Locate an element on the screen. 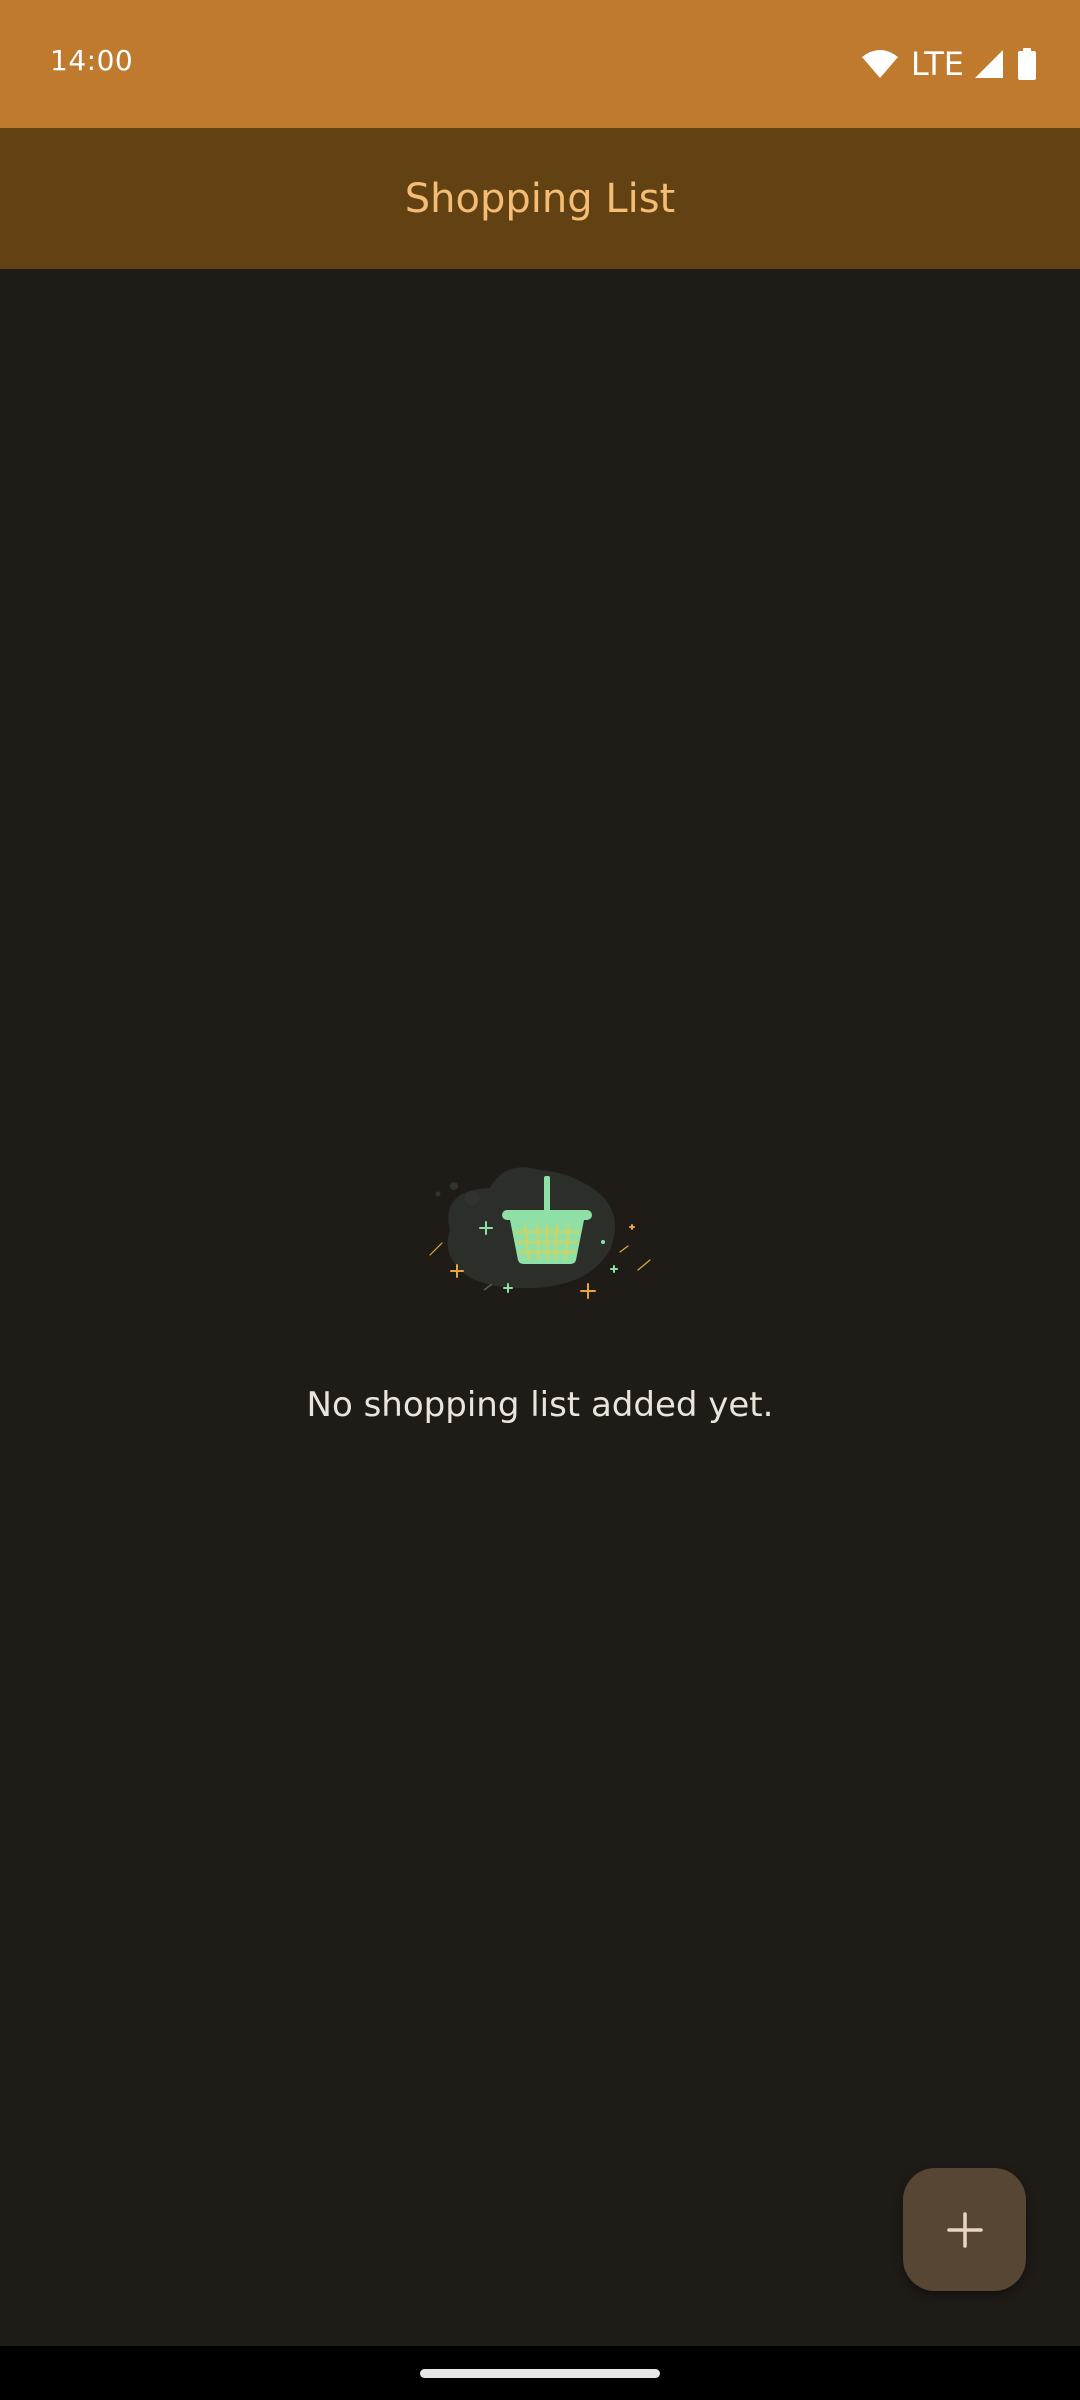  cell-signal-icon is located at coordinates (989, 64).